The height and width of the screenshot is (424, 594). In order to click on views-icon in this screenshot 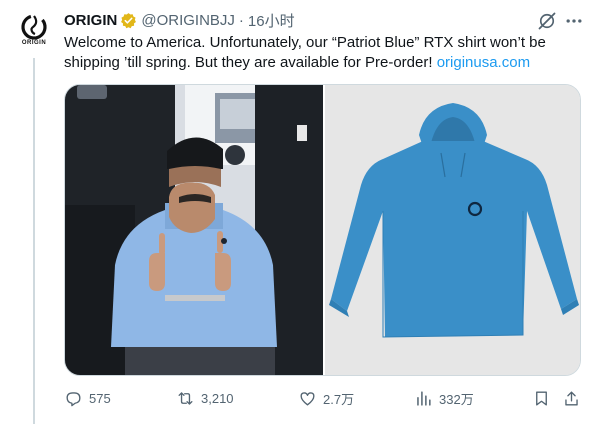, I will do `click(424, 398)`.